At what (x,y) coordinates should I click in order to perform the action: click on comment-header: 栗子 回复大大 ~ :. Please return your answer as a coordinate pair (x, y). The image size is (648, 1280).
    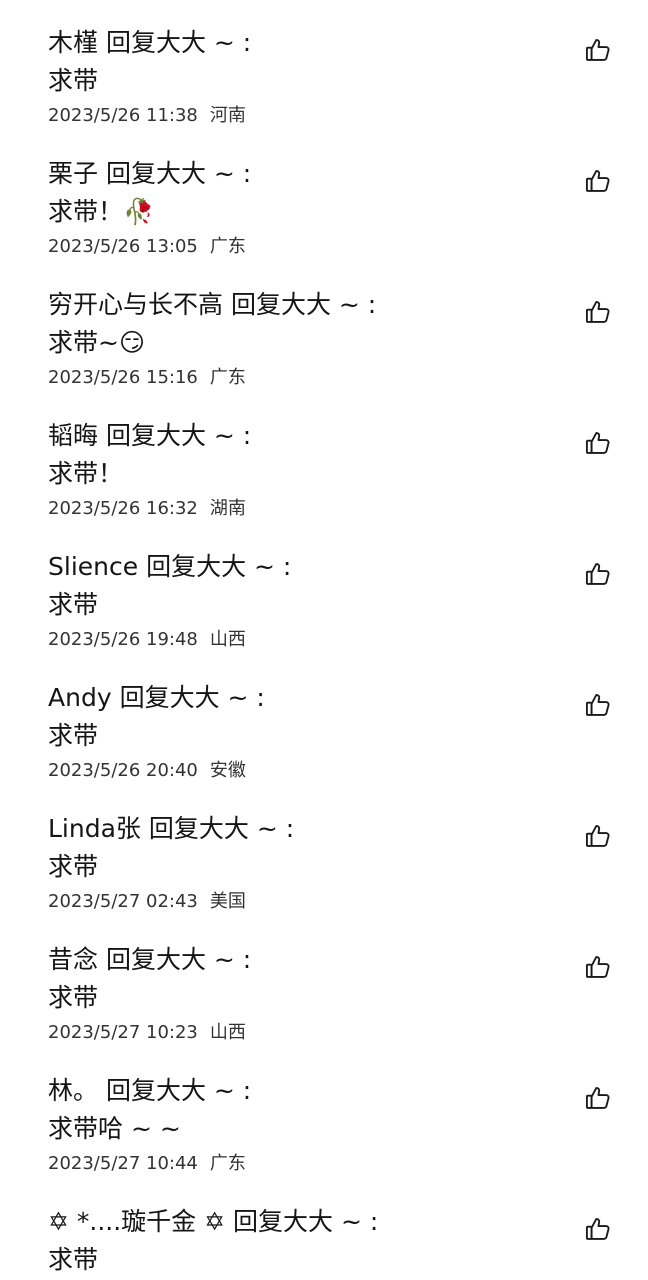
    Looking at the image, I should click on (149, 174).